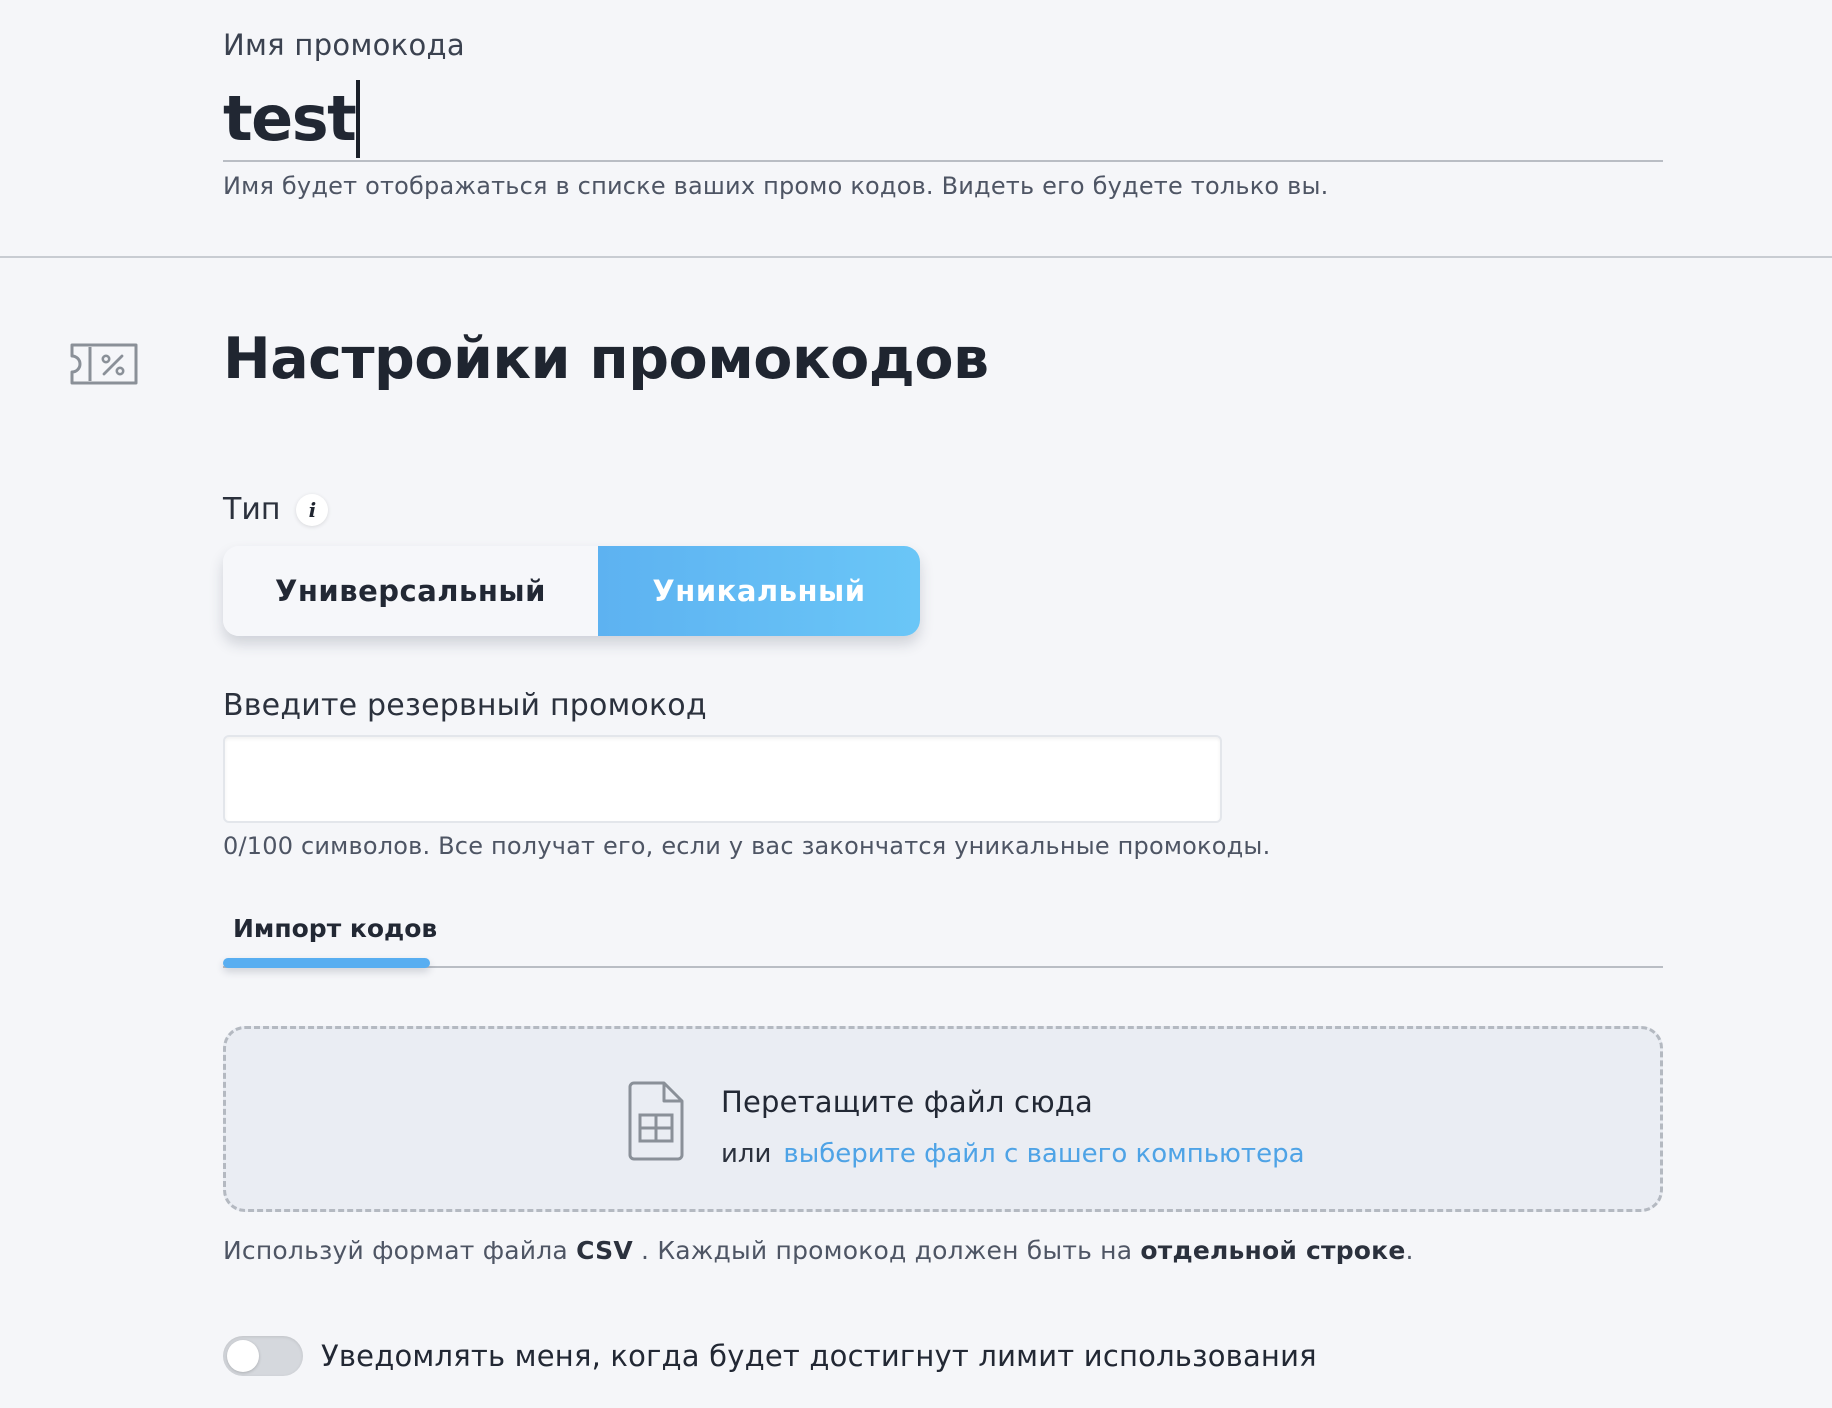 The width and height of the screenshot is (1832, 1408). Describe the element at coordinates (104, 364) in the screenshot. I see `ticket-percent-icon` at that location.